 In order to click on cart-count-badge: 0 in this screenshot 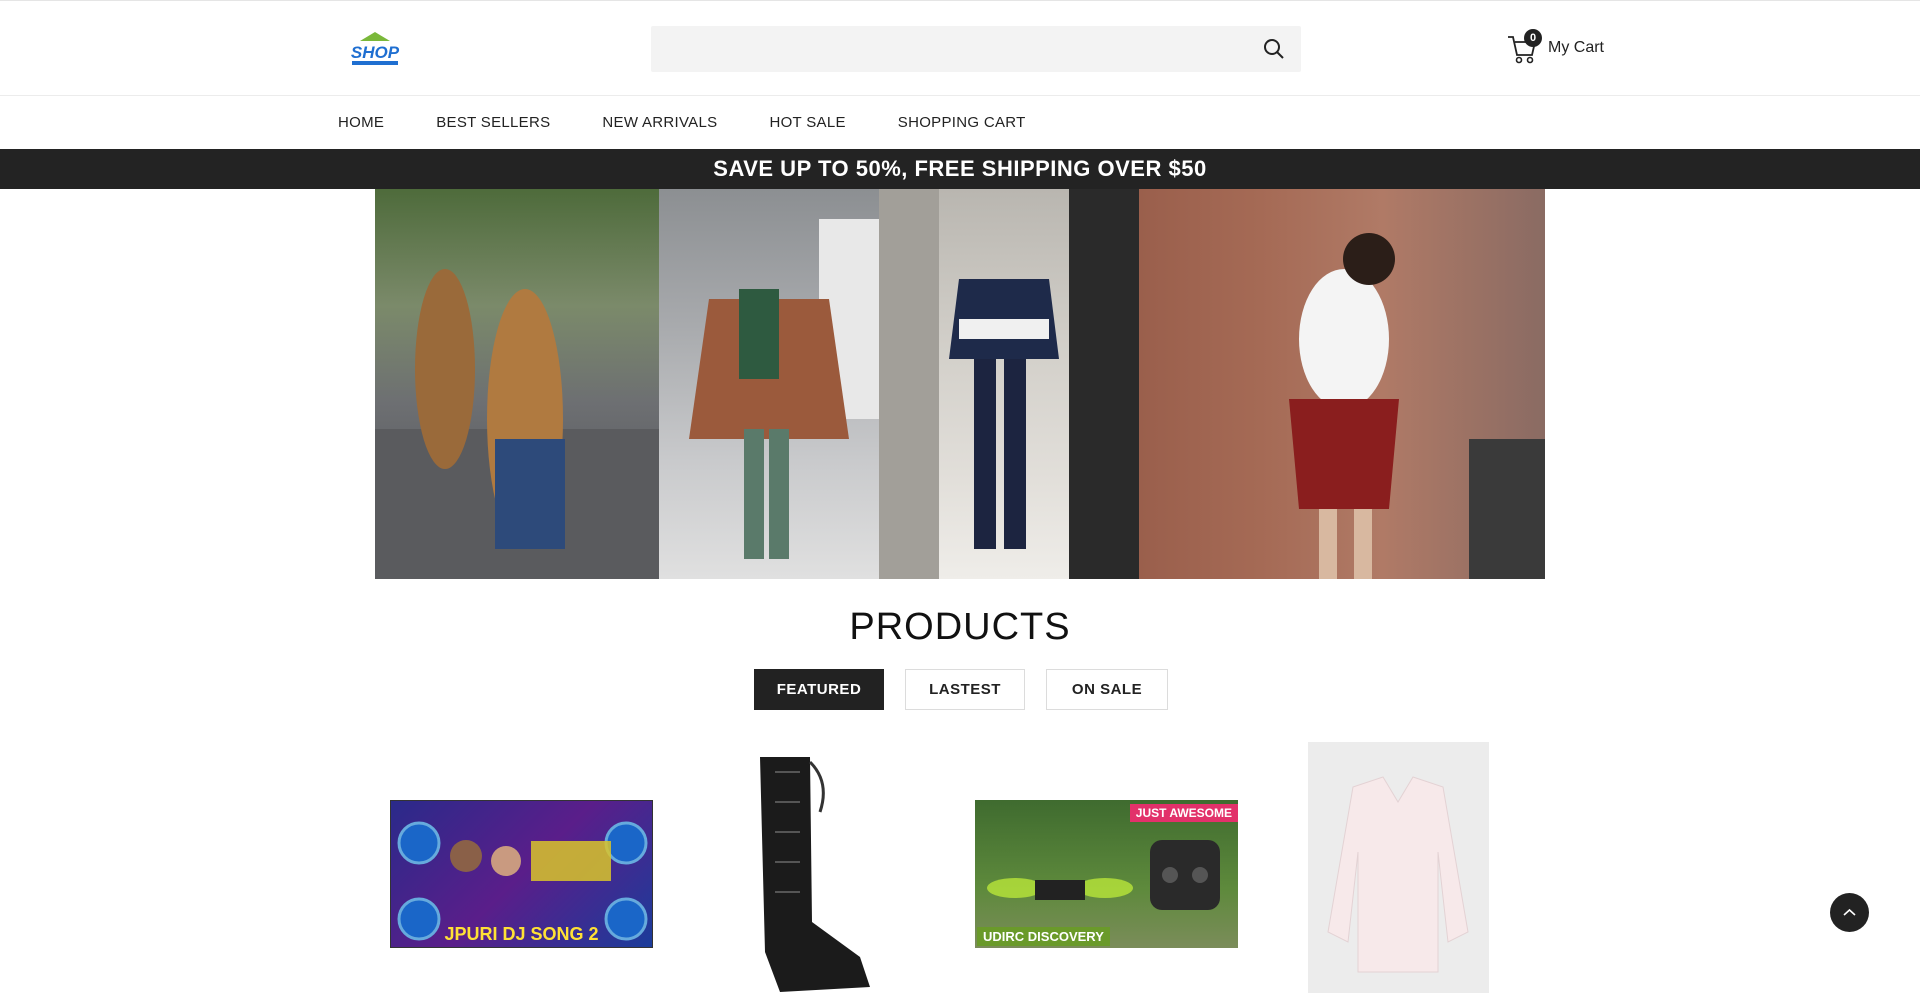, I will do `click(1533, 38)`.